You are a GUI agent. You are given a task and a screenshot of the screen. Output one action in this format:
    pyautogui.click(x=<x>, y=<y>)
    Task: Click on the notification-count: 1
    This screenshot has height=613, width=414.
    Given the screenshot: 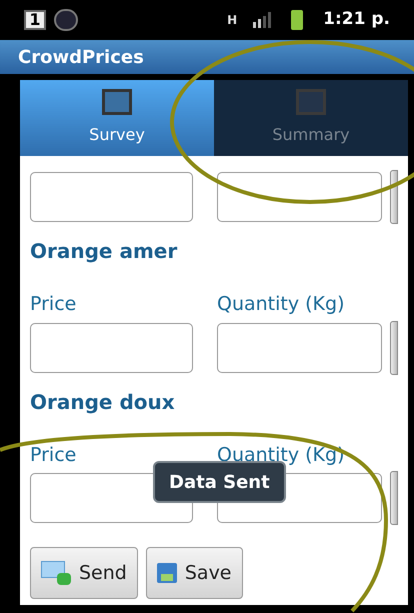 What is the action you would take?
    pyautogui.click(x=35, y=20)
    